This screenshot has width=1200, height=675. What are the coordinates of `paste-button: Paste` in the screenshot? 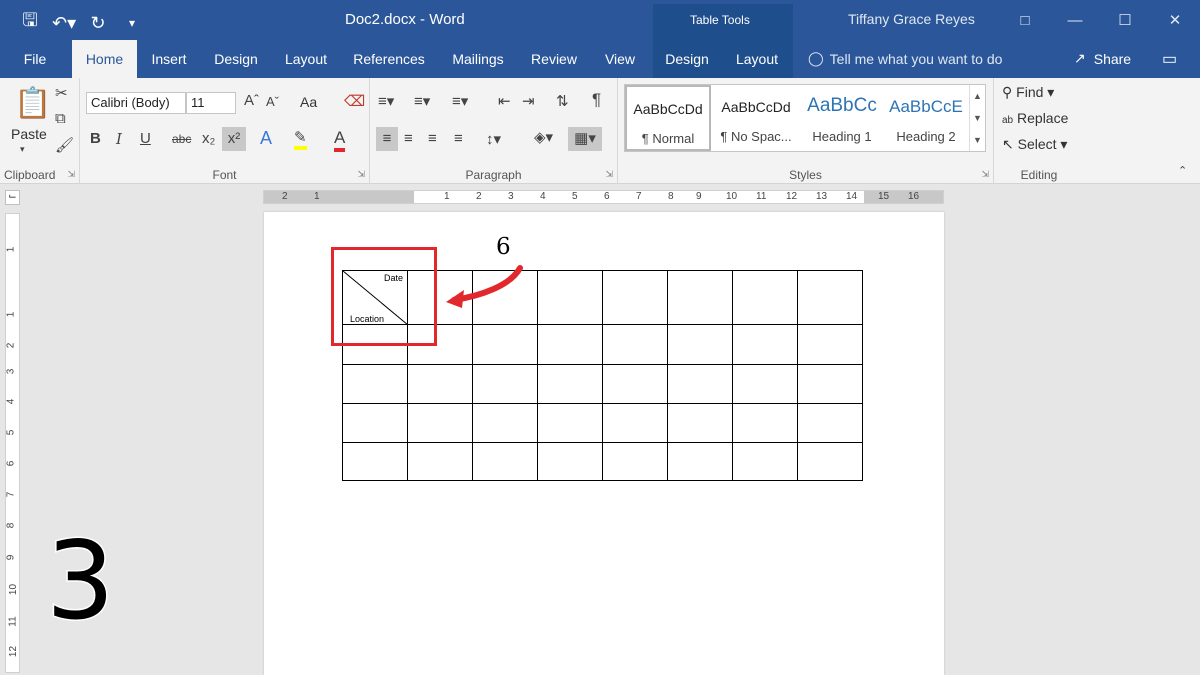 It's located at (29, 134).